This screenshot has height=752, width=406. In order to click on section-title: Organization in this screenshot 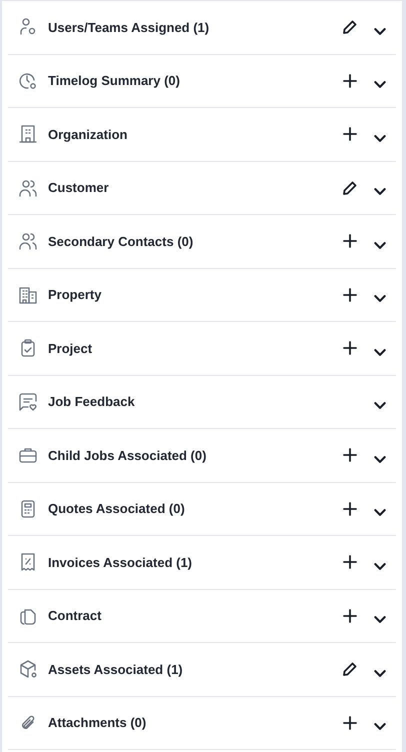, I will do `click(88, 134)`.